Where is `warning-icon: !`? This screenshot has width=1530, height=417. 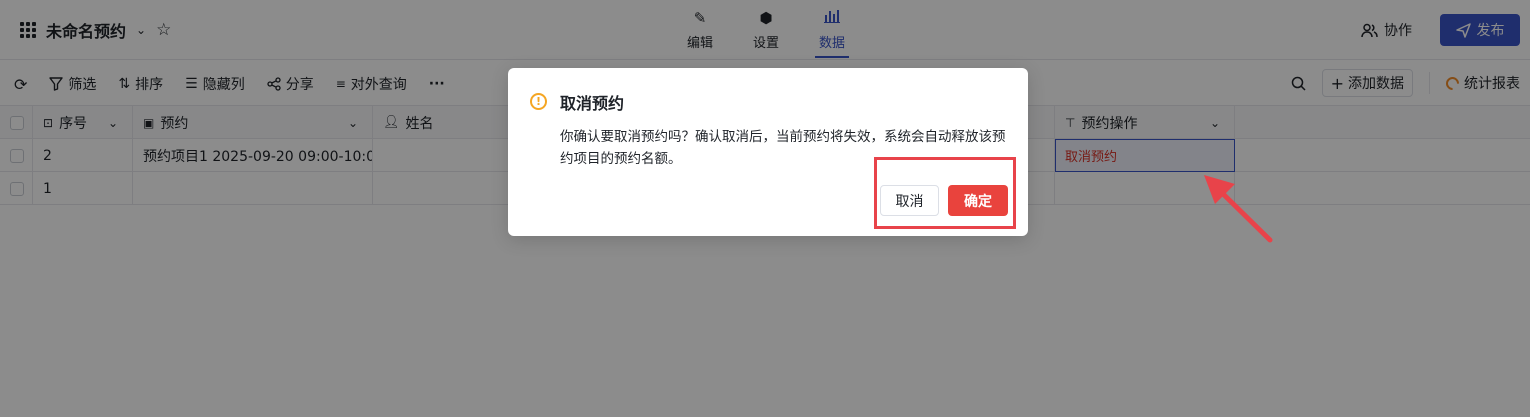 warning-icon: ! is located at coordinates (538, 101).